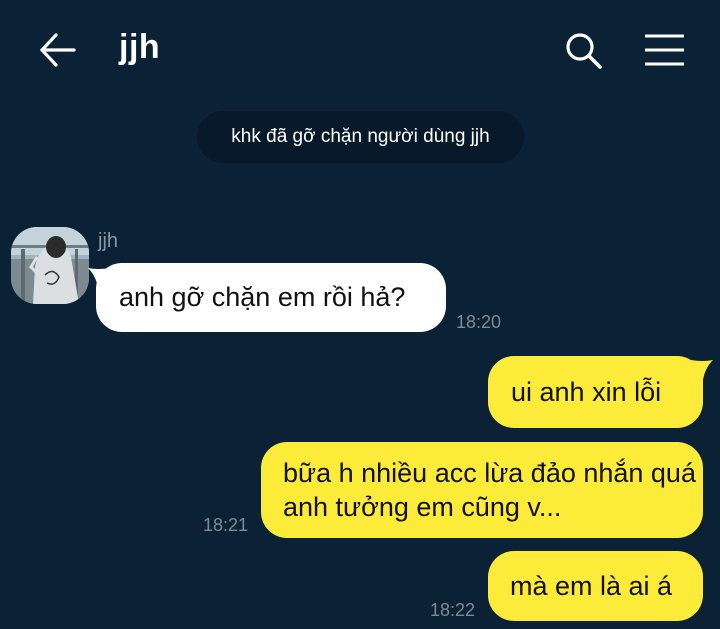 The width and height of the screenshot is (720, 629). What do you see at coordinates (50, 265) in the screenshot?
I see `avatar` at bounding box center [50, 265].